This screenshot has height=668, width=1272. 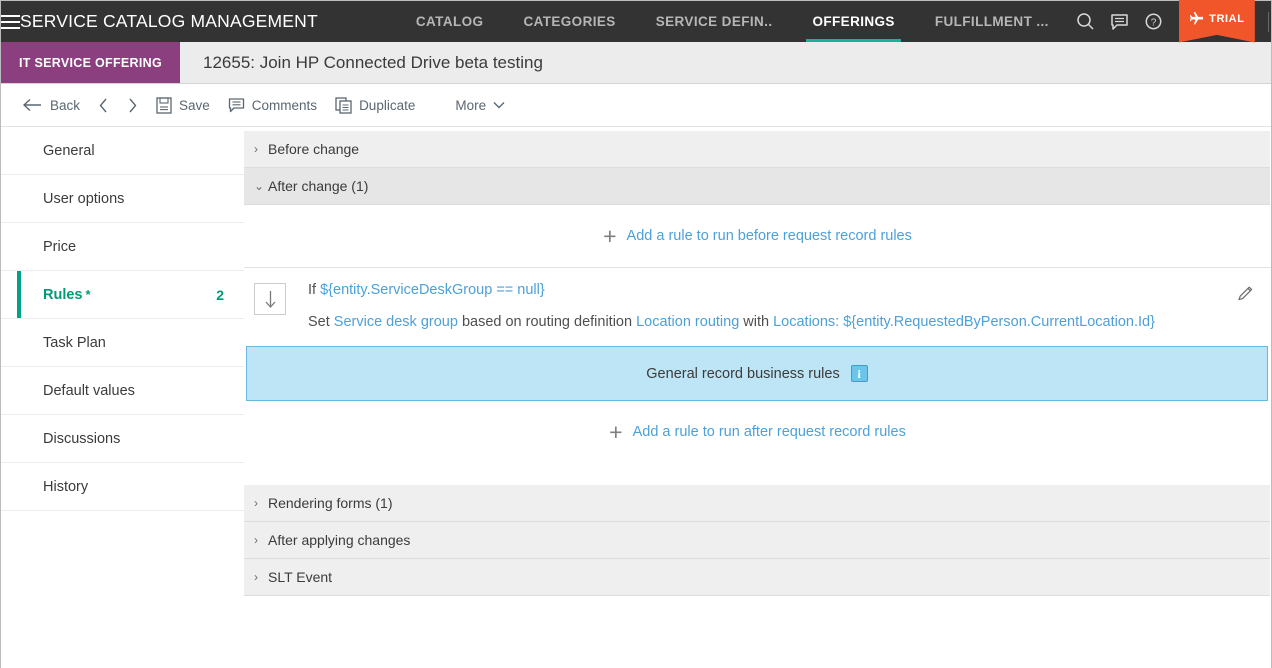 What do you see at coordinates (122, 343) in the screenshot?
I see `sidebar-item-task-plan: Task Plan` at bounding box center [122, 343].